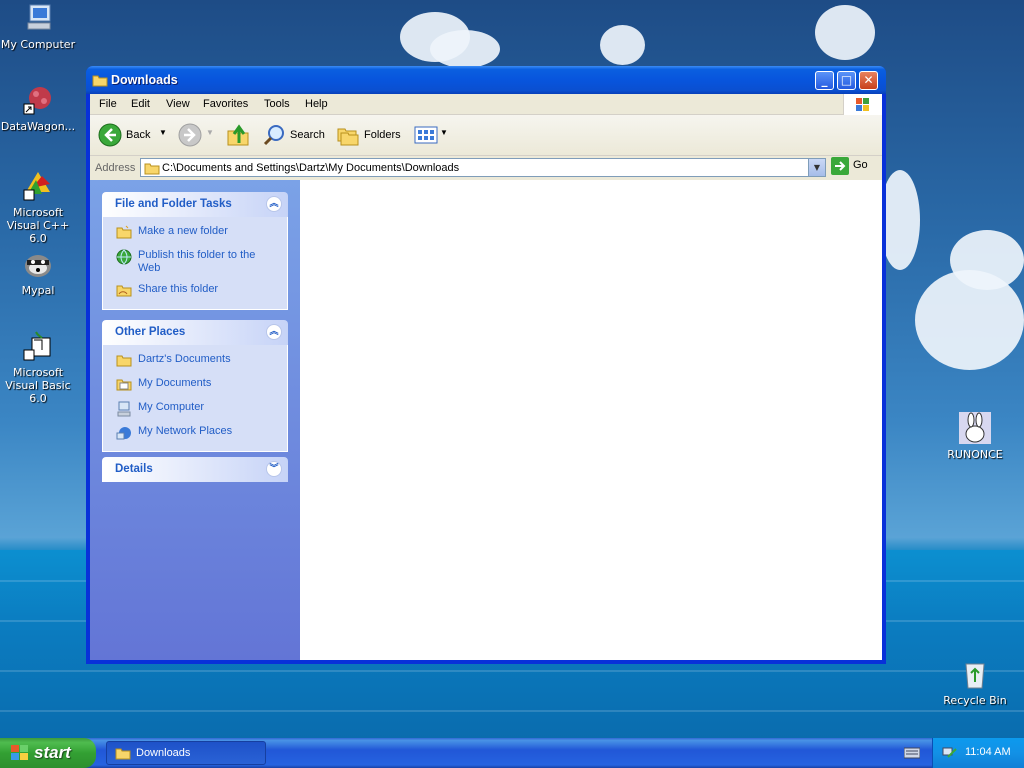 The height and width of the screenshot is (768, 1024). Describe the element at coordinates (486, 80) in the screenshot. I see `title-bar: Downloads _ □ ✕` at that location.